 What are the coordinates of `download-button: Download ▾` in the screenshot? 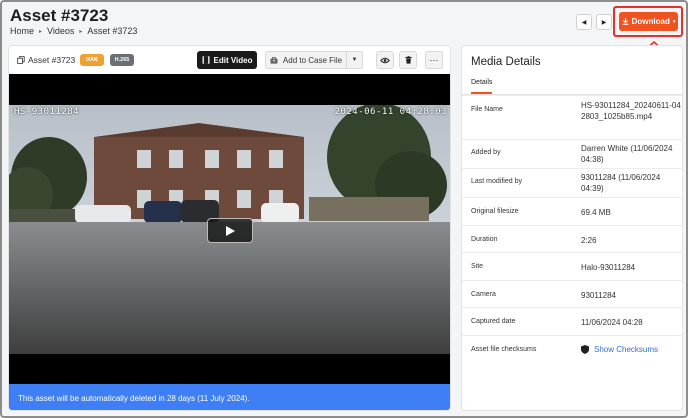 It's located at (648, 21).